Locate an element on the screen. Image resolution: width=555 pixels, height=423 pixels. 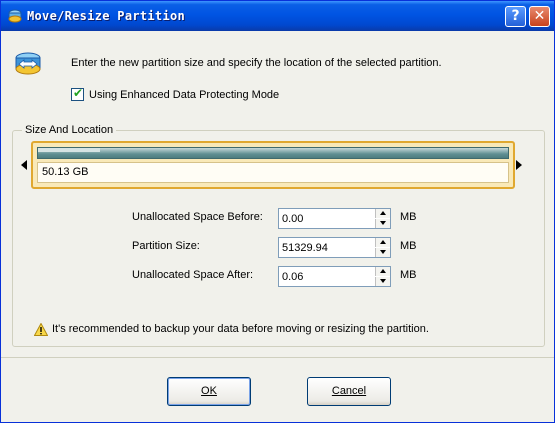
checkmark-icon: ✔ is located at coordinates (78, 93).